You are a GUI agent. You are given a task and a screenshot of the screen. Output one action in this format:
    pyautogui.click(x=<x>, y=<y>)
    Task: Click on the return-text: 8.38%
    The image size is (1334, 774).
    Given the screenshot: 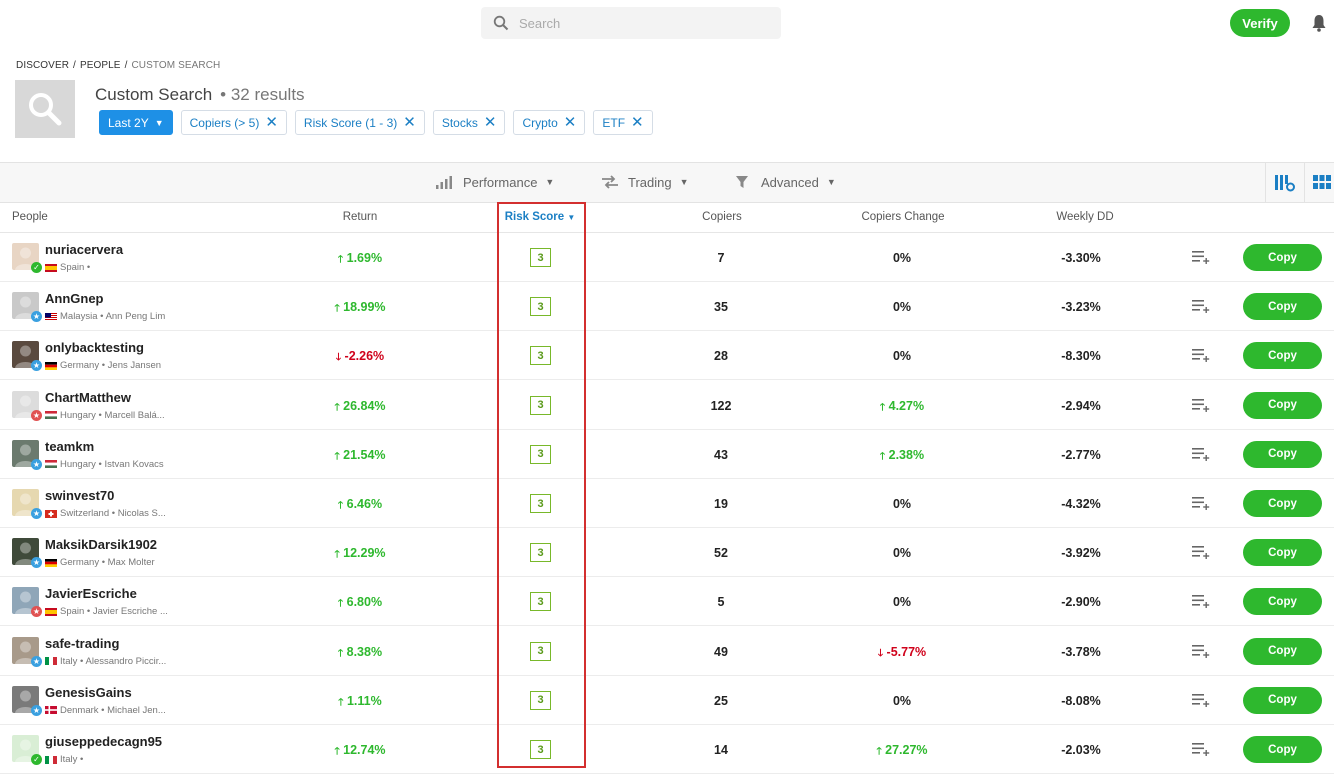 What is the action you would take?
    pyautogui.click(x=364, y=651)
    